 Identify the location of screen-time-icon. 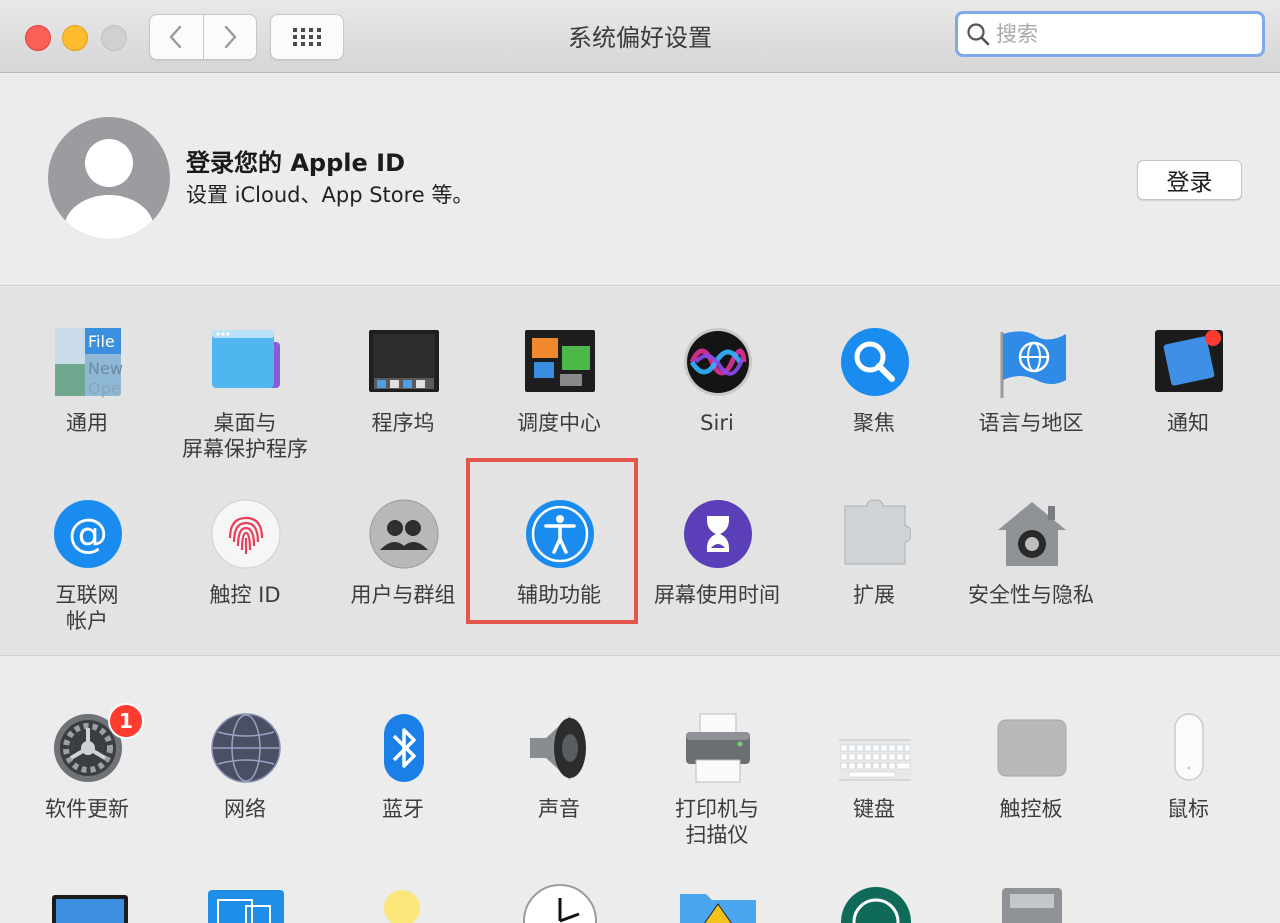
(718, 534).